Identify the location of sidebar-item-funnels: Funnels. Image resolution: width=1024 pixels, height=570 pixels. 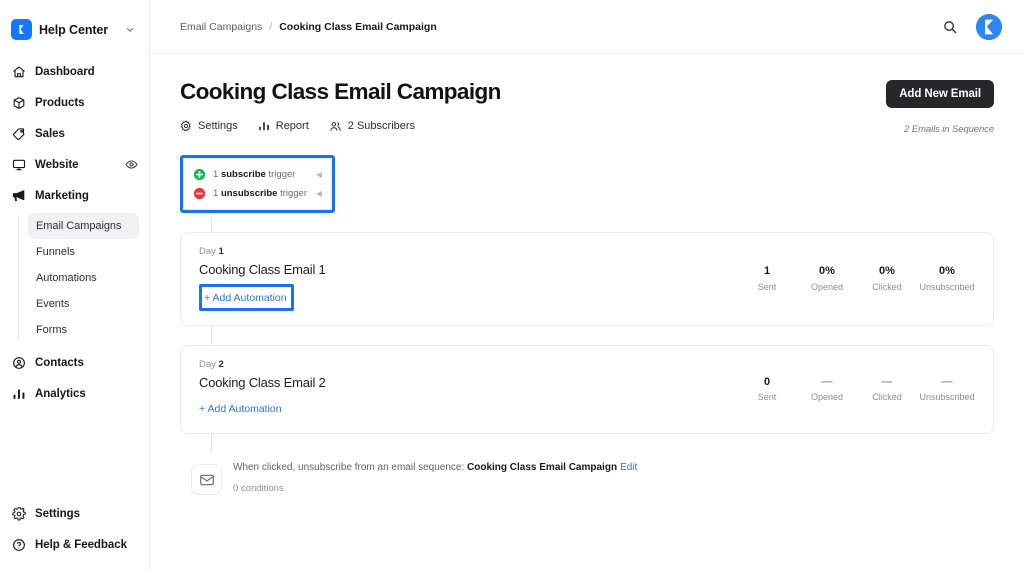
(83, 252).